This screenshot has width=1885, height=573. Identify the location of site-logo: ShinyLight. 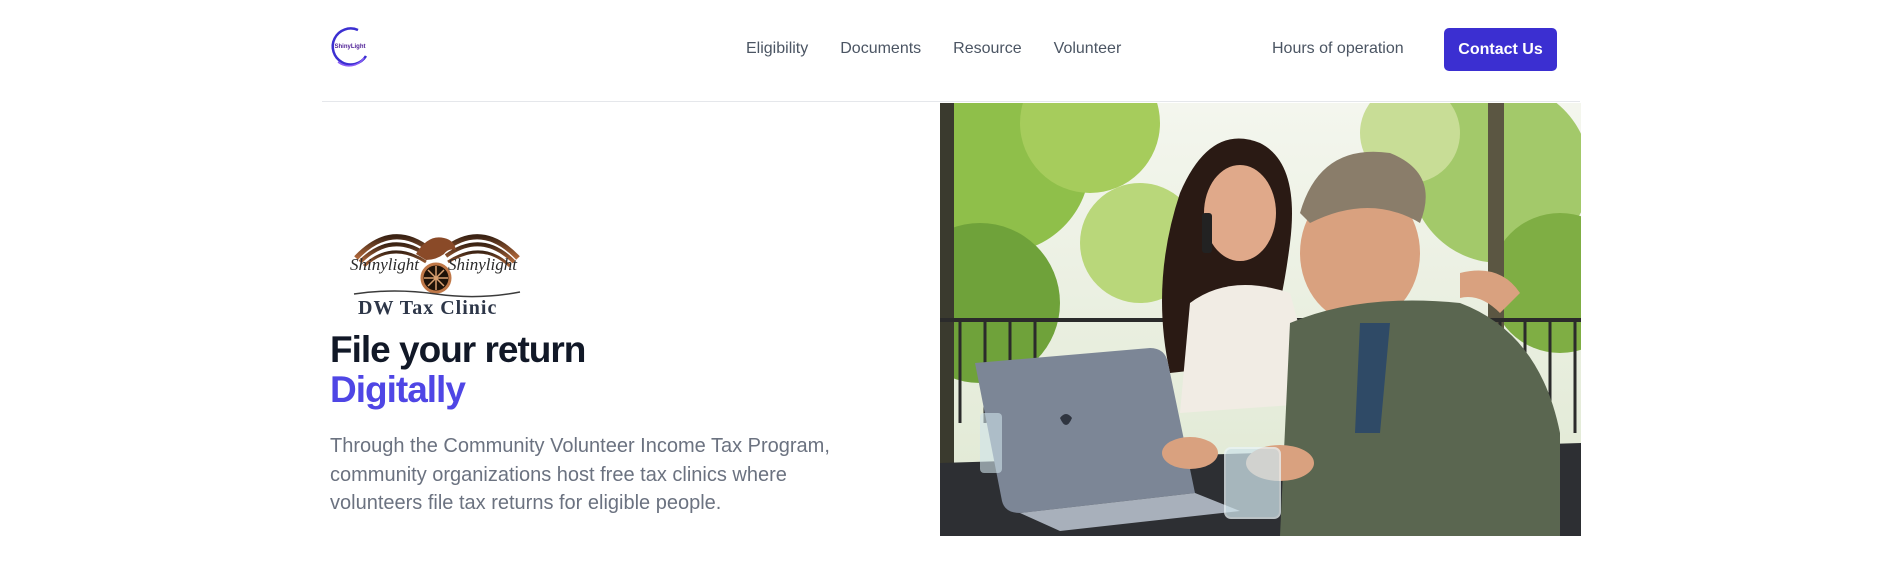
(350, 46).